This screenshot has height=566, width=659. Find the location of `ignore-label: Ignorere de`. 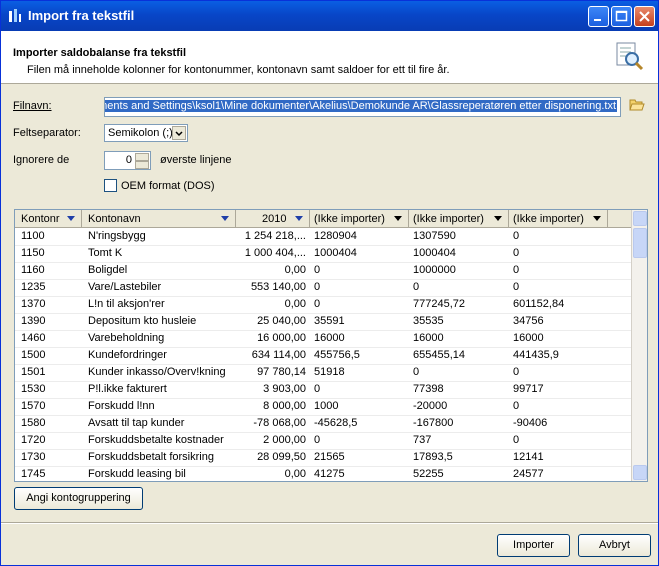

ignore-label: Ignorere de is located at coordinates (41, 160).